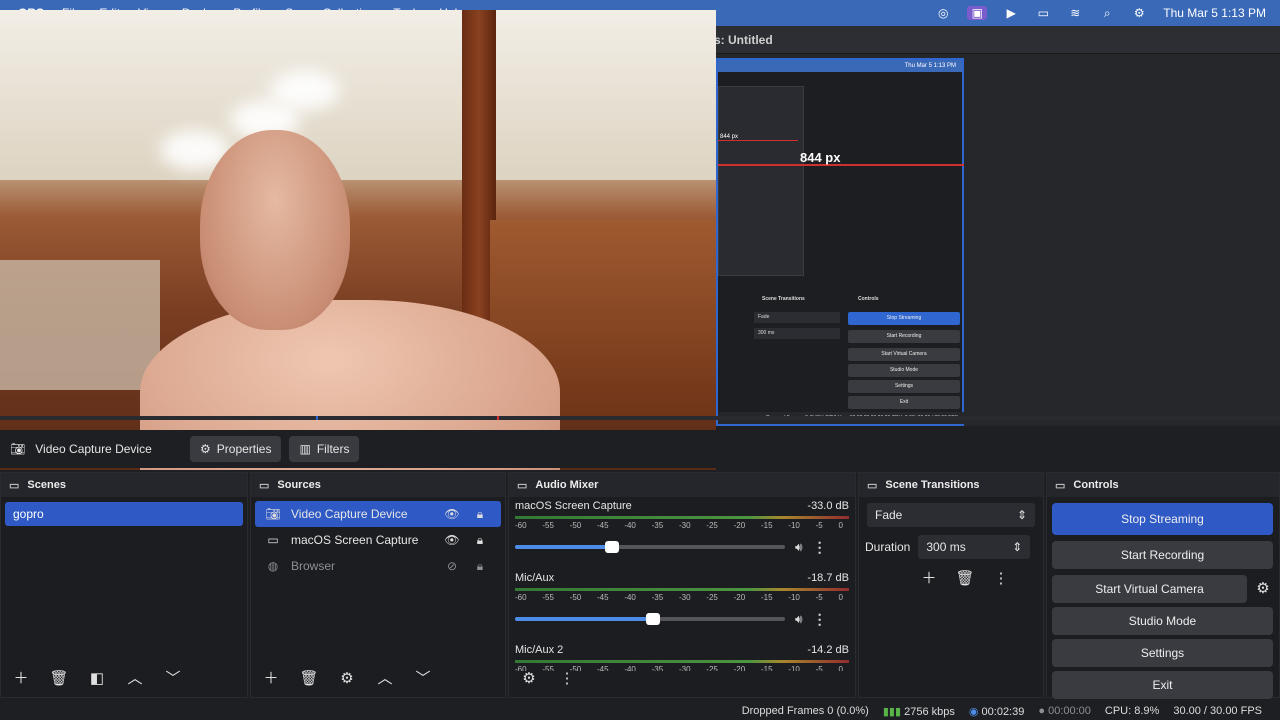 Image resolution: width=1280 pixels, height=720 pixels. I want to click on add-scene-button: ＋, so click(21, 679).